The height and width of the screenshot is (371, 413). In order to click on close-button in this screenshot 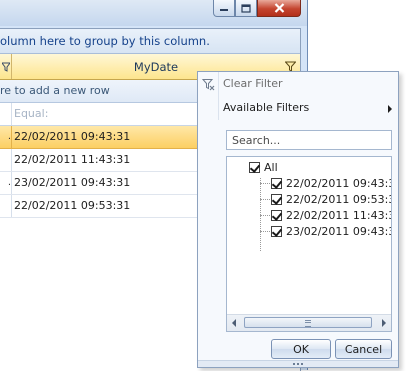, I will do `click(279, 8)`.